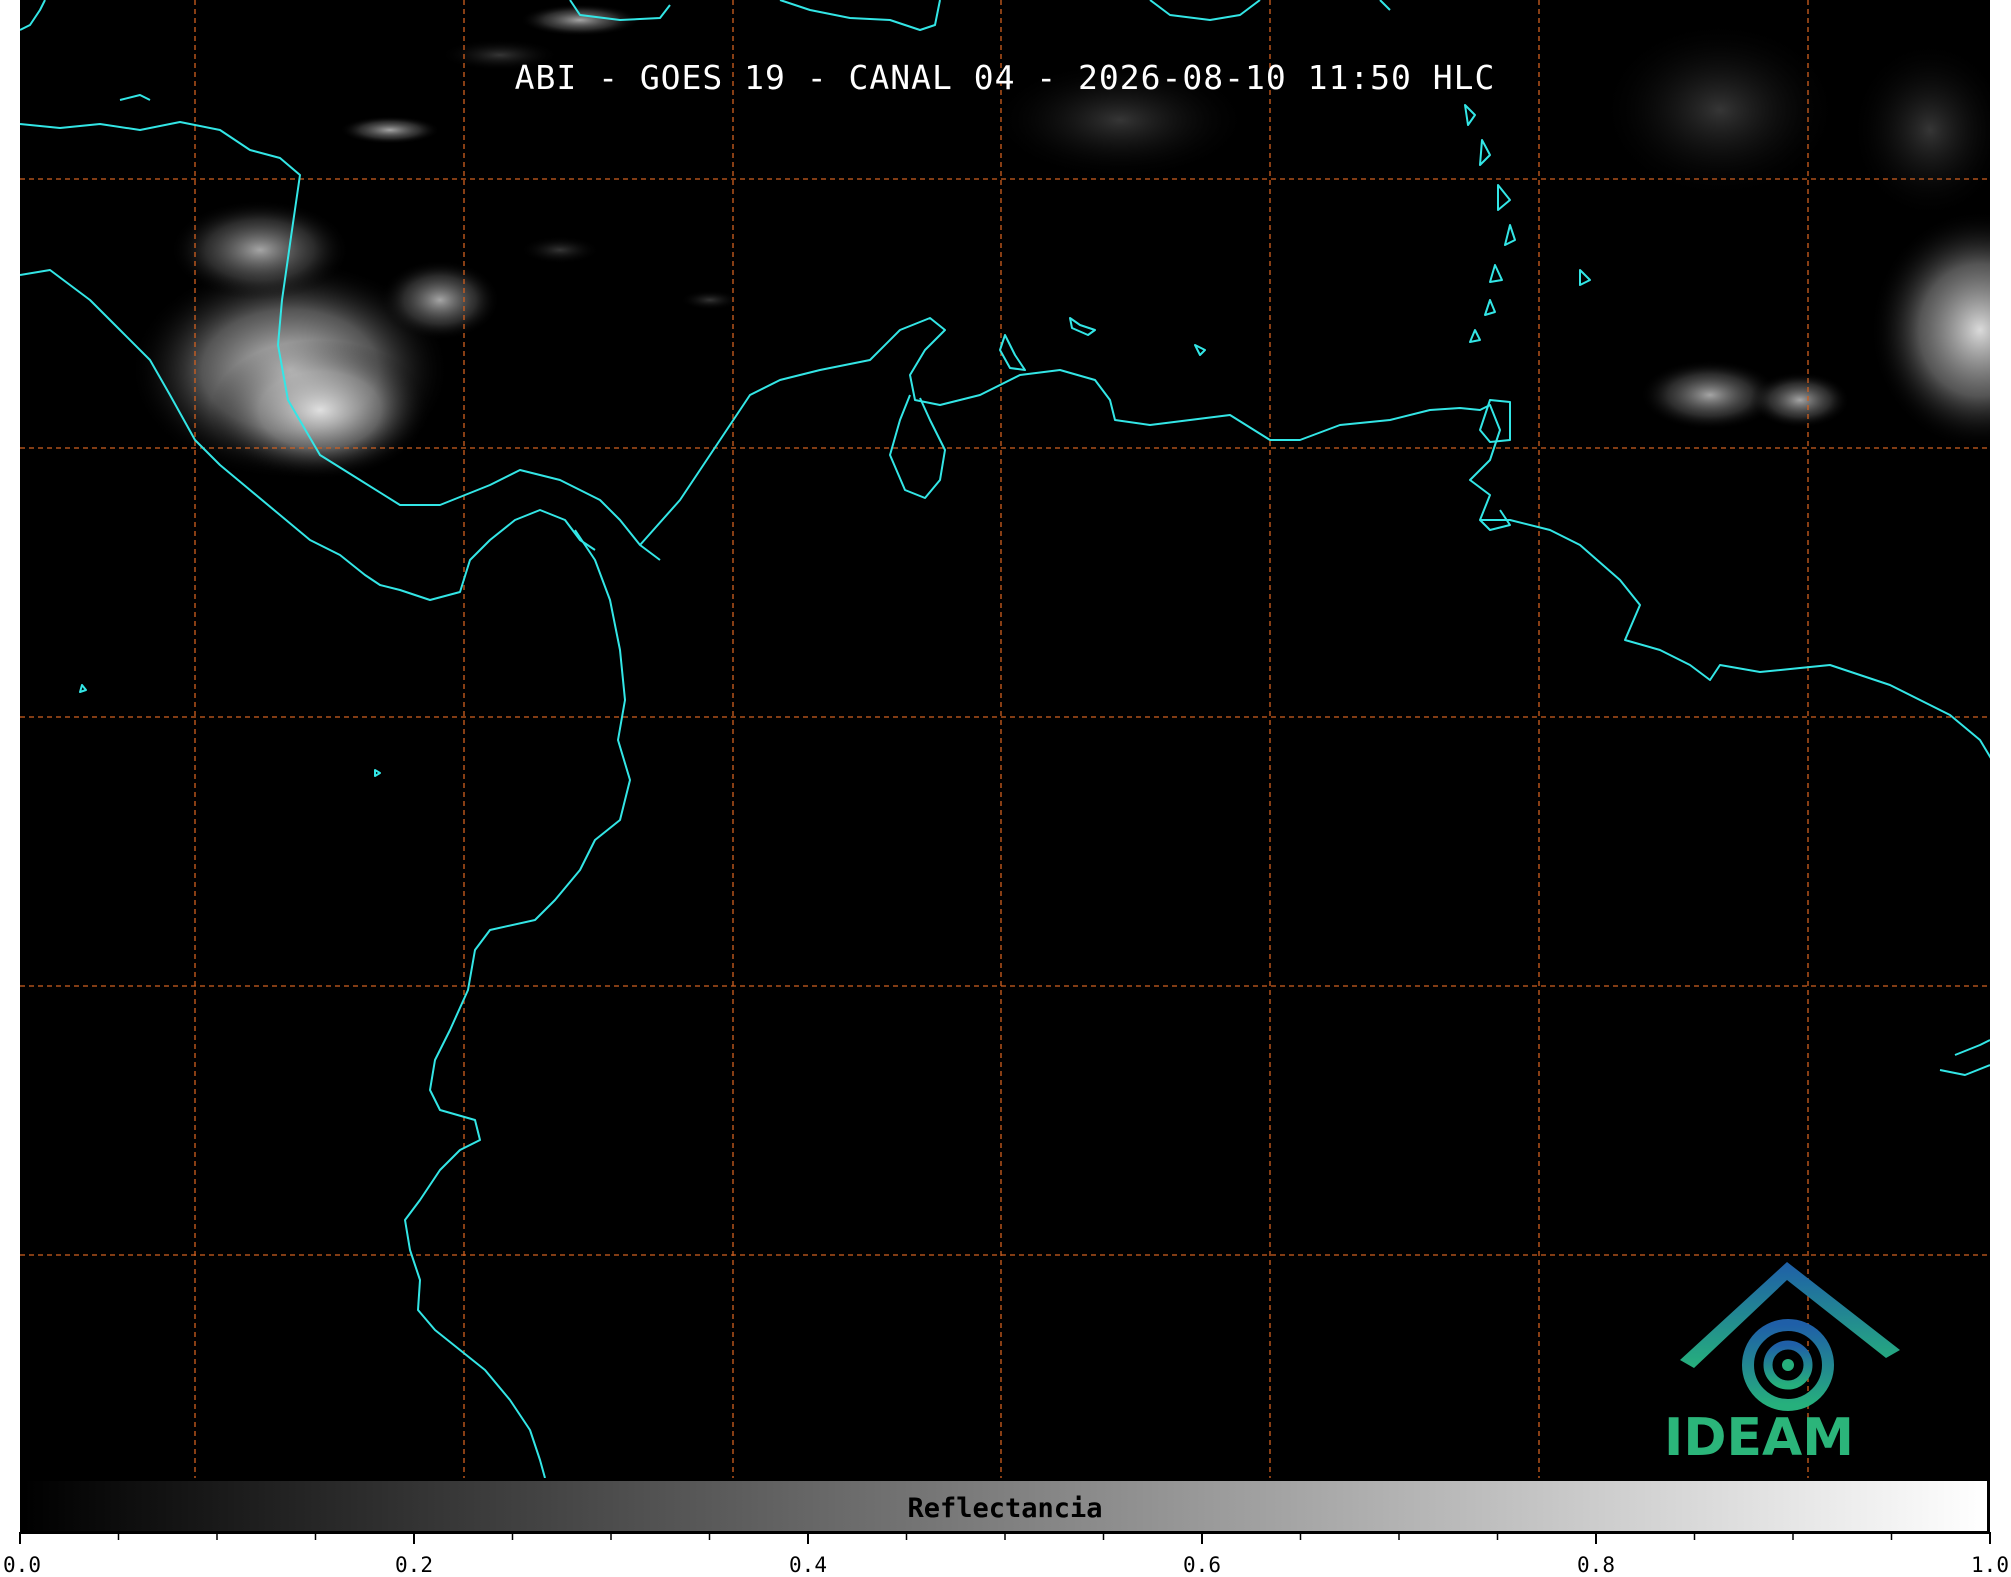  What do you see at coordinates (1759, 1438) in the screenshot?
I see `ideam-logo-text: IDEAM` at bounding box center [1759, 1438].